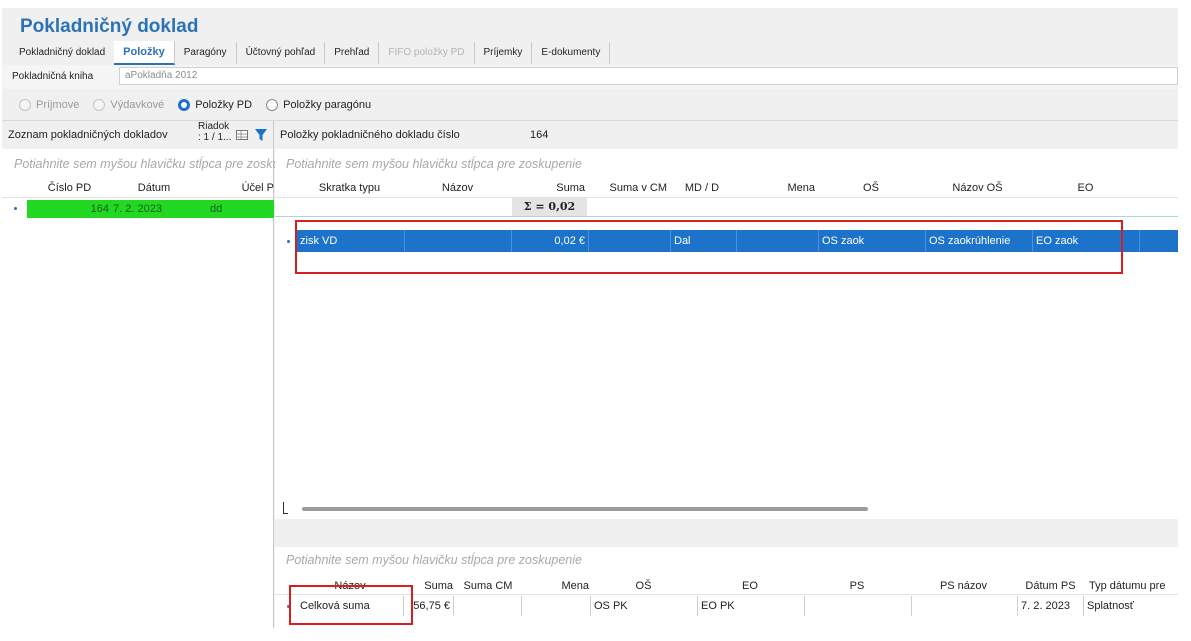 Image resolution: width=1191 pixels, height=641 pixels. Describe the element at coordinates (144, 53) in the screenshot. I see `tab-polozky: Položky` at that location.